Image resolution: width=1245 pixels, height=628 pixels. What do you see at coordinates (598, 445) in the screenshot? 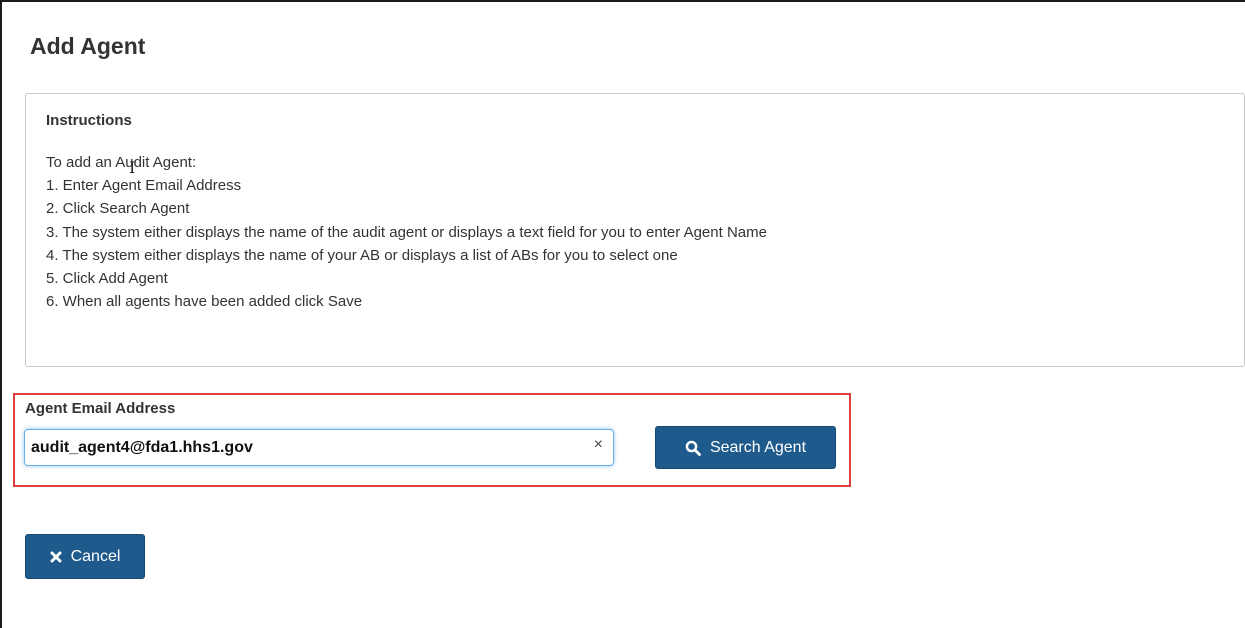
I see `clear-icon: ×` at bounding box center [598, 445].